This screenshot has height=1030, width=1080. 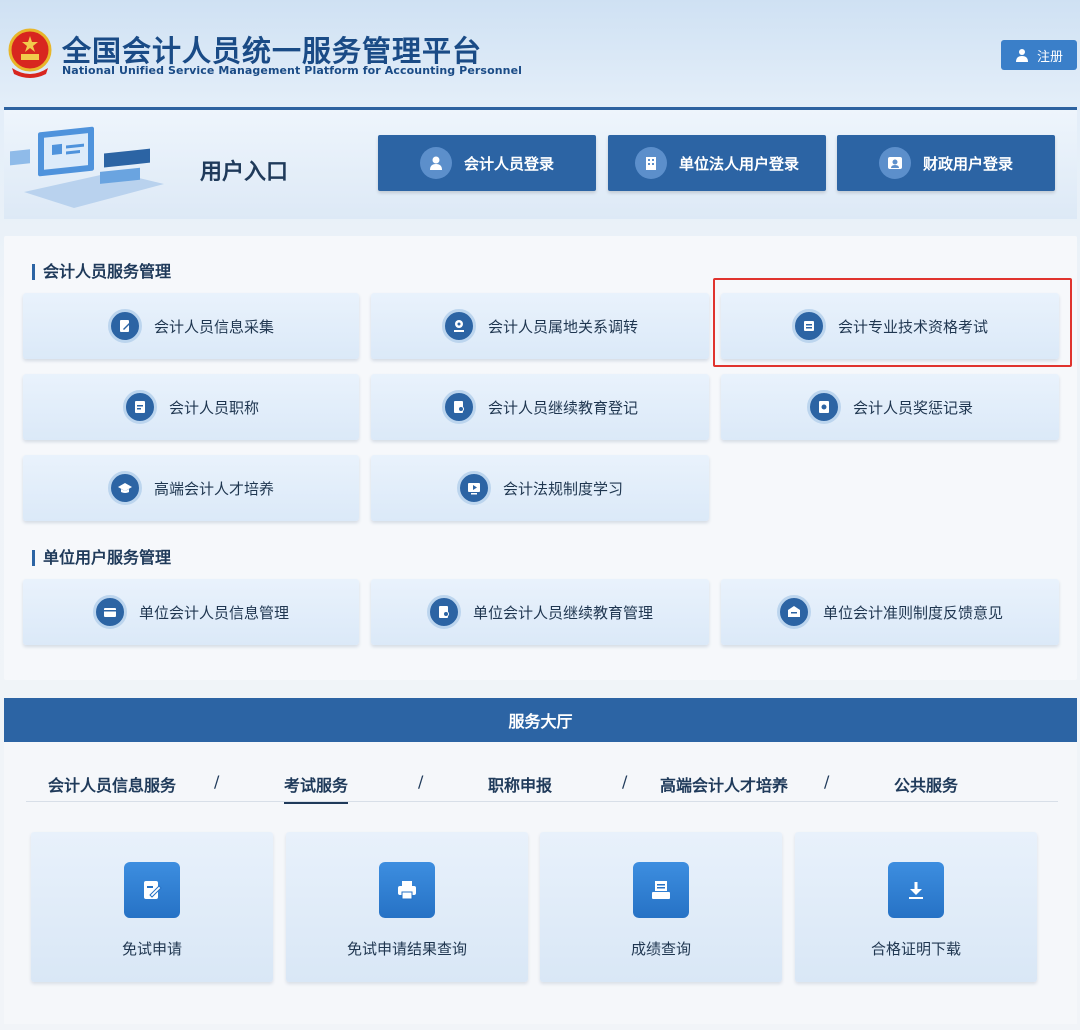 What do you see at coordinates (213, 326) in the screenshot?
I see `card-label: 会计人员信息采集` at bounding box center [213, 326].